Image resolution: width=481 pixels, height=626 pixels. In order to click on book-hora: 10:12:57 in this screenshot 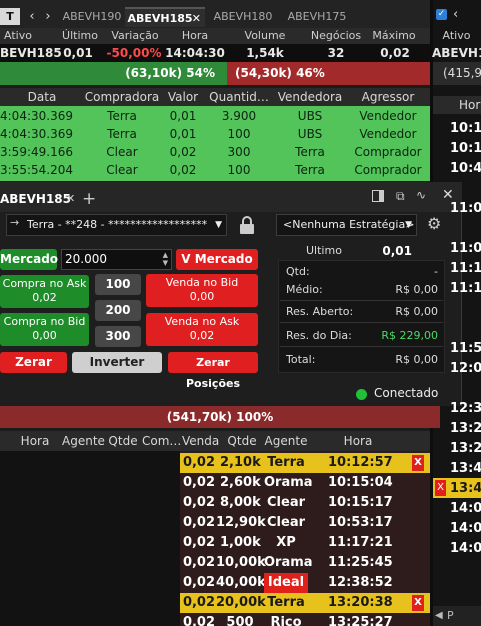, I will do `click(360, 462)`.